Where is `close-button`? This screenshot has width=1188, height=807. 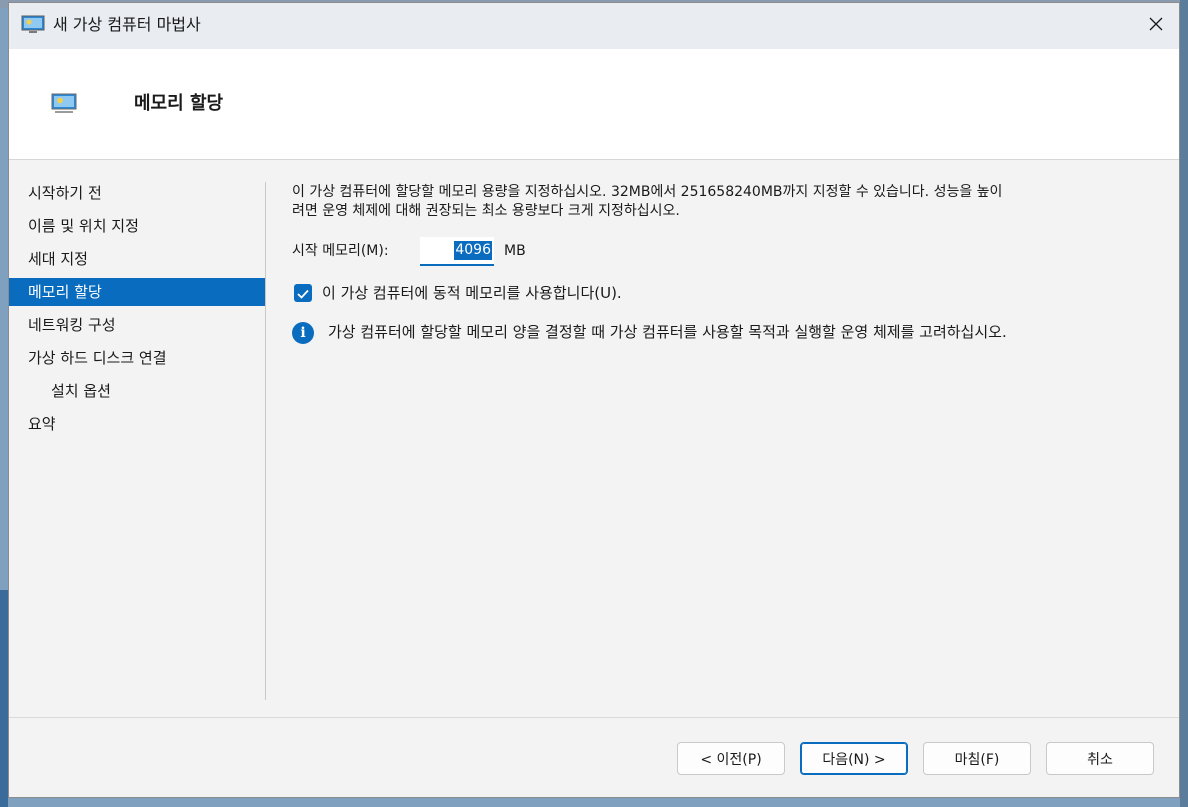 close-button is located at coordinates (1156, 26).